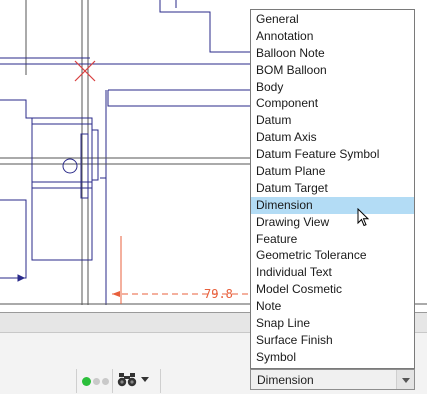  I want to click on part-body, so click(62, 153).